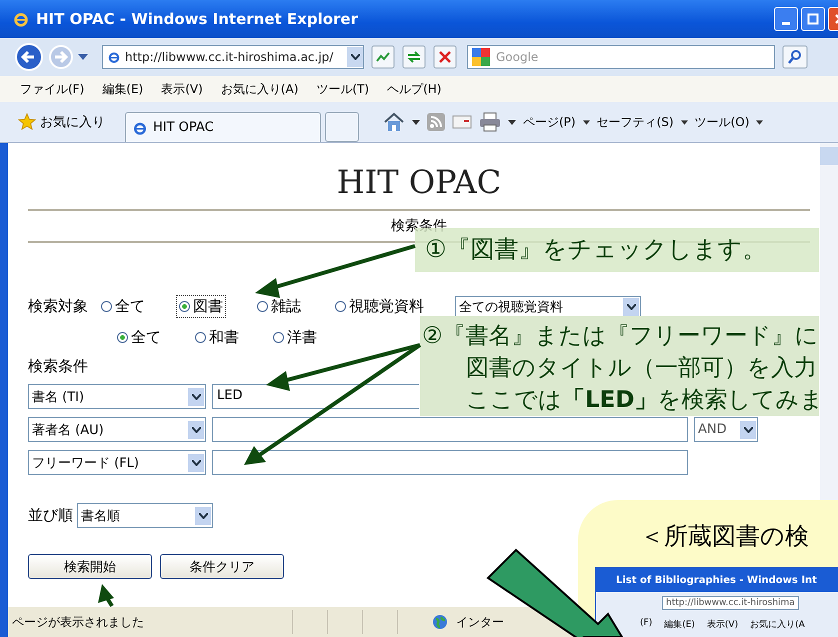 The height and width of the screenshot is (637, 838). What do you see at coordinates (440, 622) in the screenshot?
I see `globe-icon` at bounding box center [440, 622].